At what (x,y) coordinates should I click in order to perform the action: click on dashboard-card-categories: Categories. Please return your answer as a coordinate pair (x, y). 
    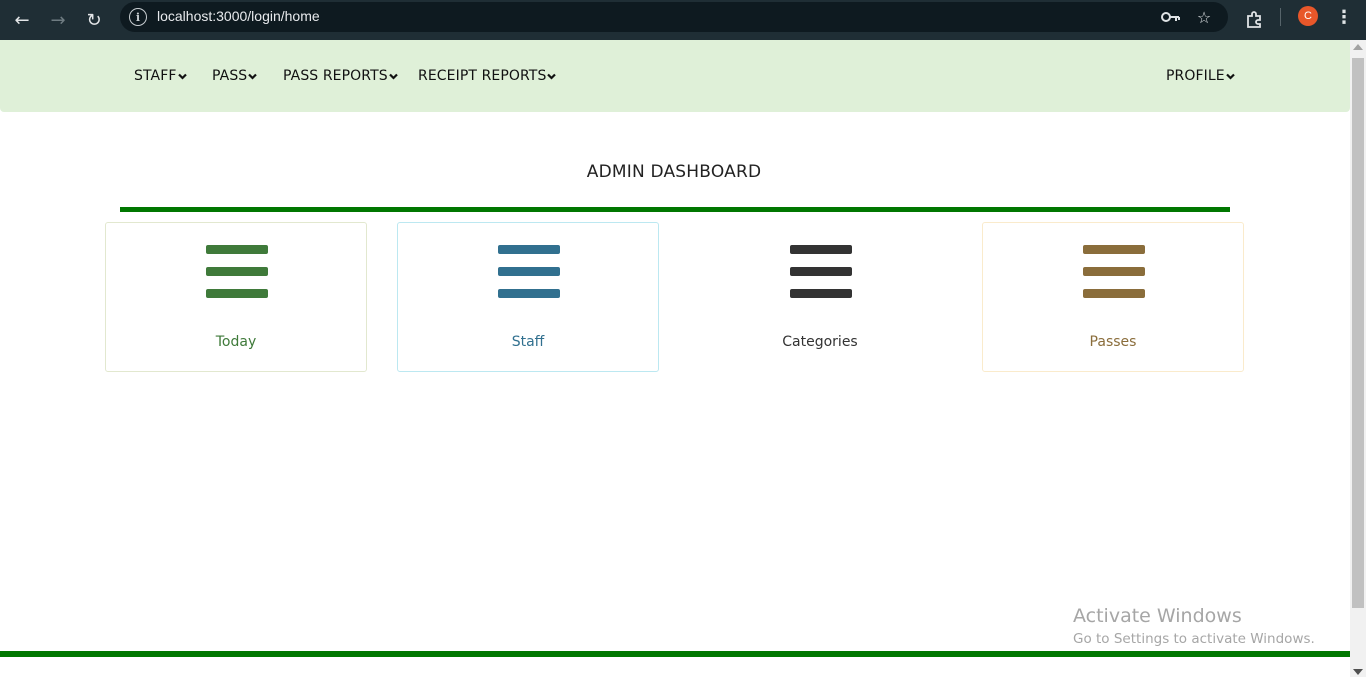
    Looking at the image, I should click on (820, 297).